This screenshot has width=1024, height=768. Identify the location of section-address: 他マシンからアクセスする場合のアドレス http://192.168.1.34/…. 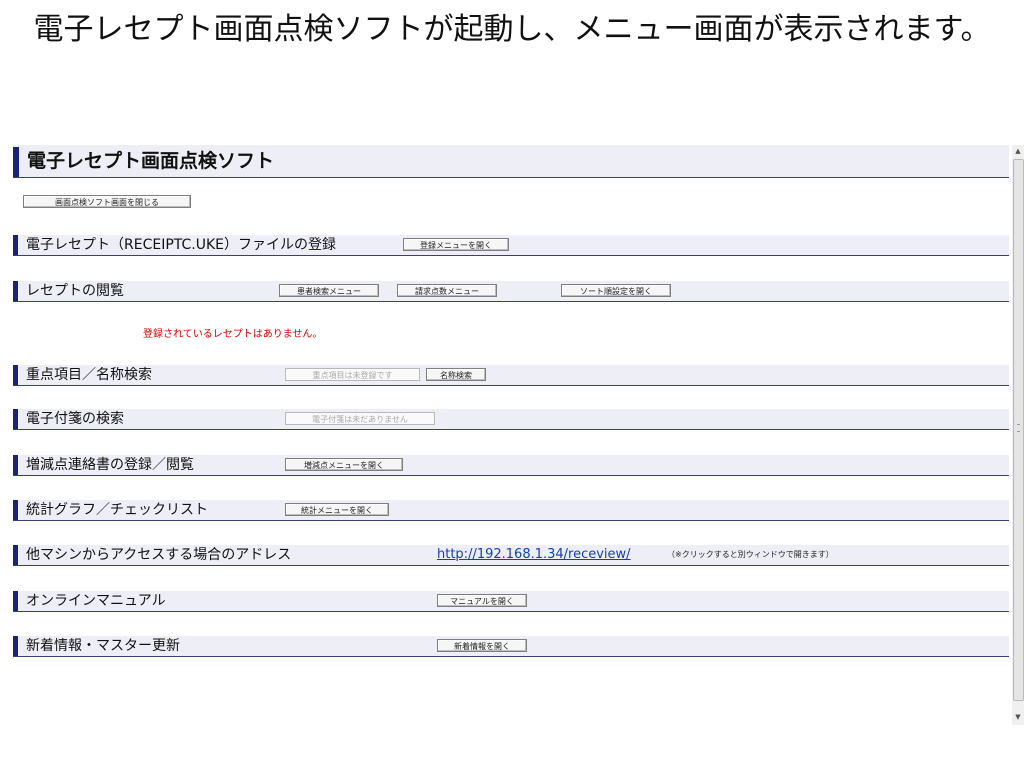
(511, 555).